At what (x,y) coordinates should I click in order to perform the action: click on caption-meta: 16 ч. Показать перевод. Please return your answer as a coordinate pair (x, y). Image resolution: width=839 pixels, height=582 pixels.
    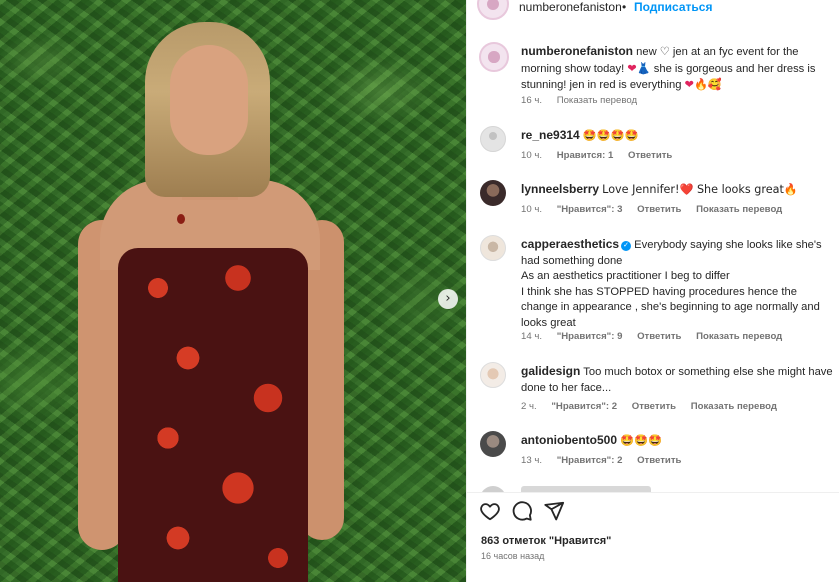
    Looking at the image, I should click on (585, 100).